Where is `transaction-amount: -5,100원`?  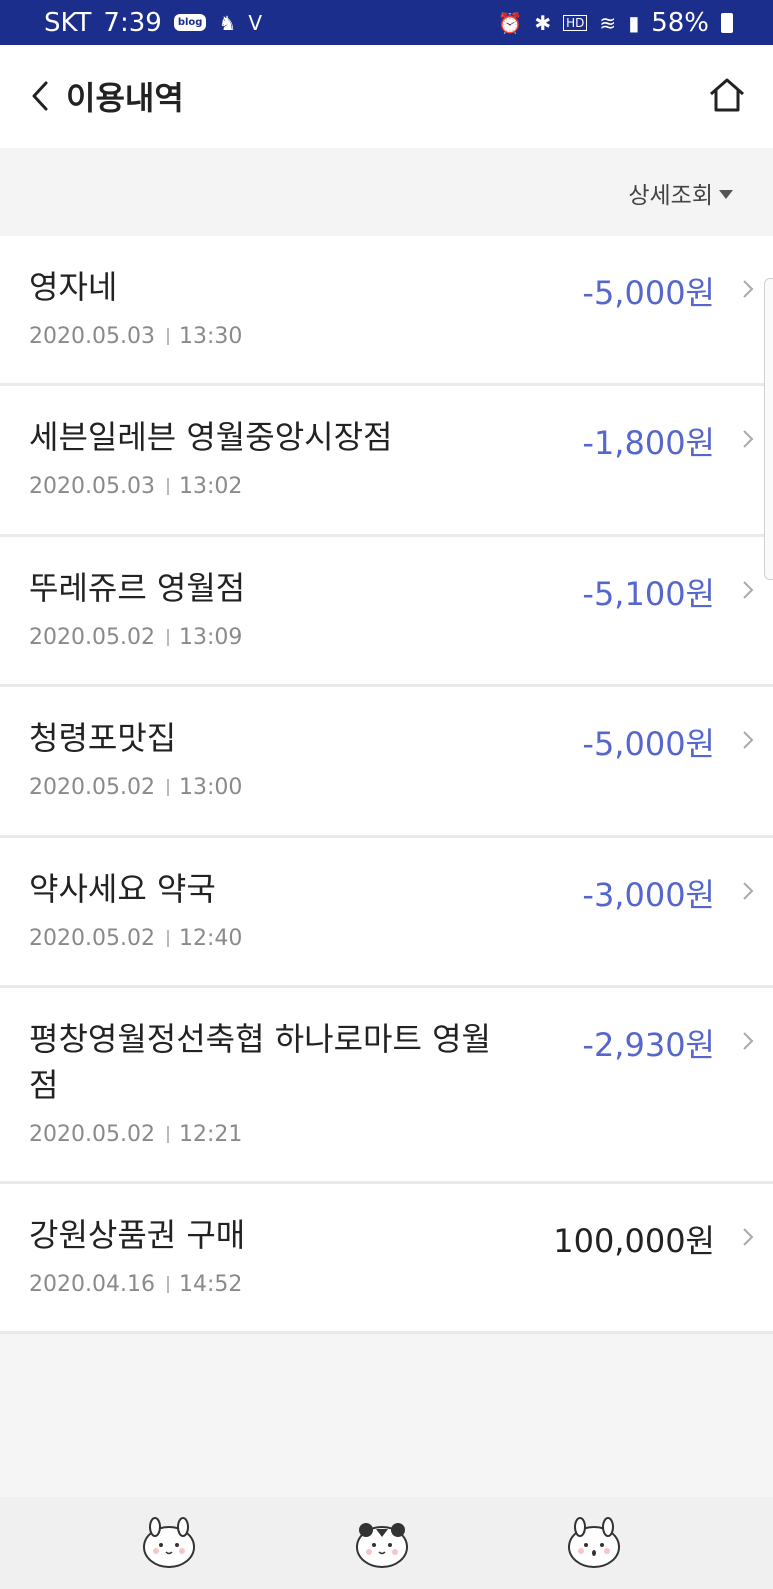 transaction-amount: -5,100원 is located at coordinates (648, 594).